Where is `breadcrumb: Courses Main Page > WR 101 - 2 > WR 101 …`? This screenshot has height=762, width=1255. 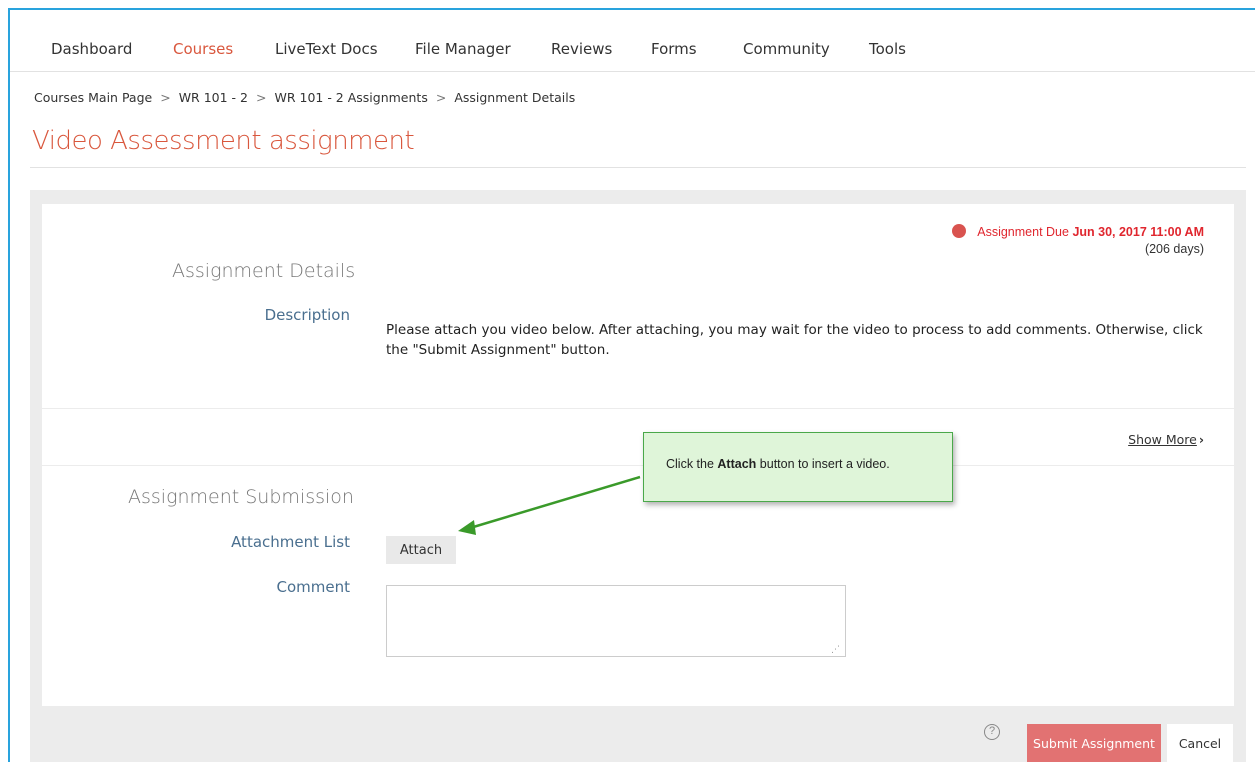
breadcrumb: Courses Main Page > WR 101 - 2 > WR 101 … is located at coordinates (304, 97).